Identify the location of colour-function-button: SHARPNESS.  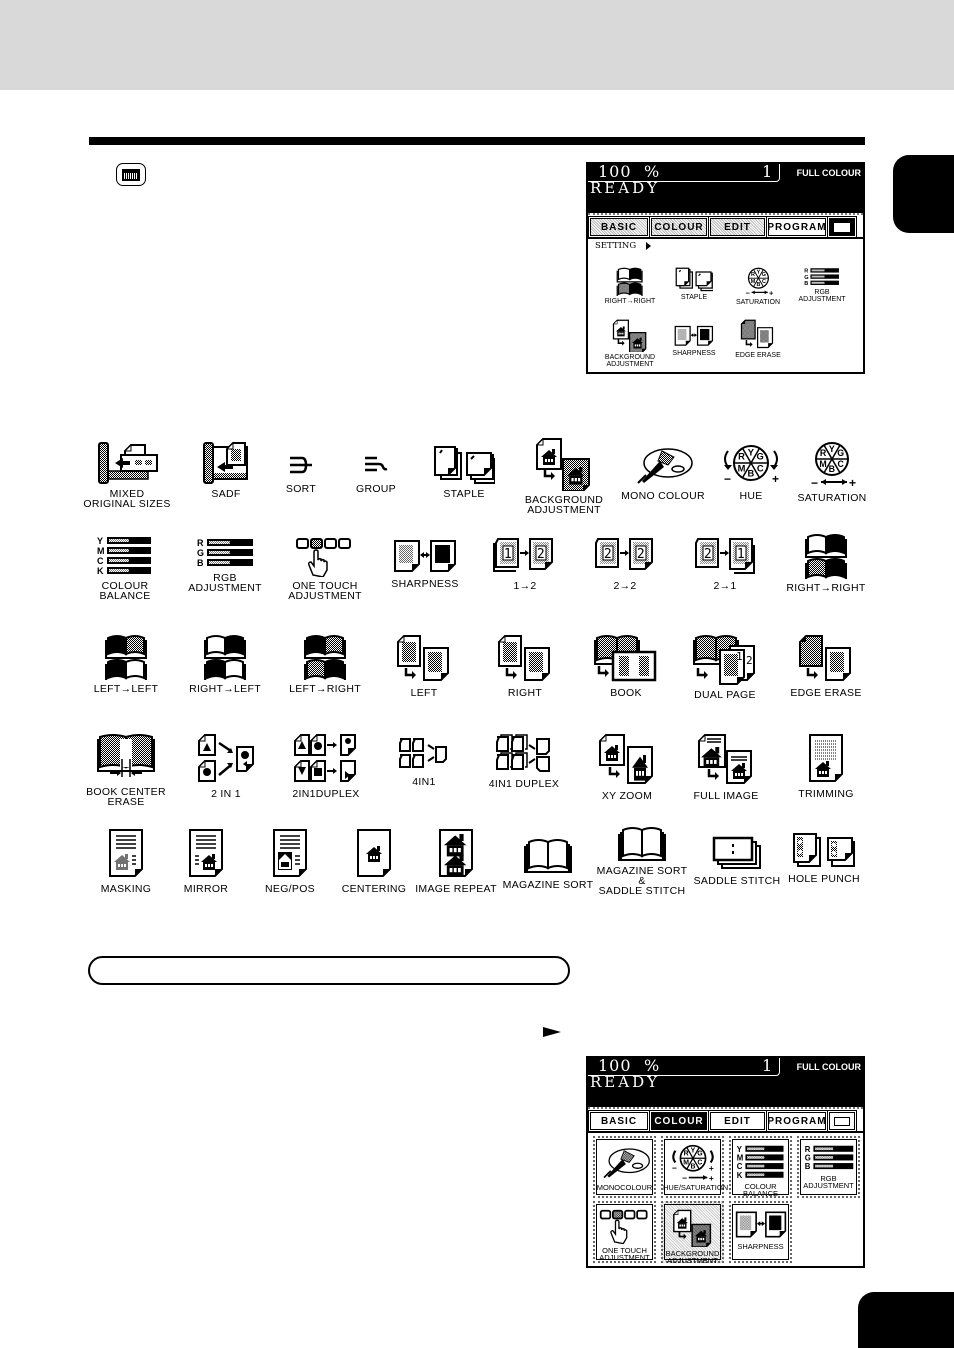
(760, 1232).